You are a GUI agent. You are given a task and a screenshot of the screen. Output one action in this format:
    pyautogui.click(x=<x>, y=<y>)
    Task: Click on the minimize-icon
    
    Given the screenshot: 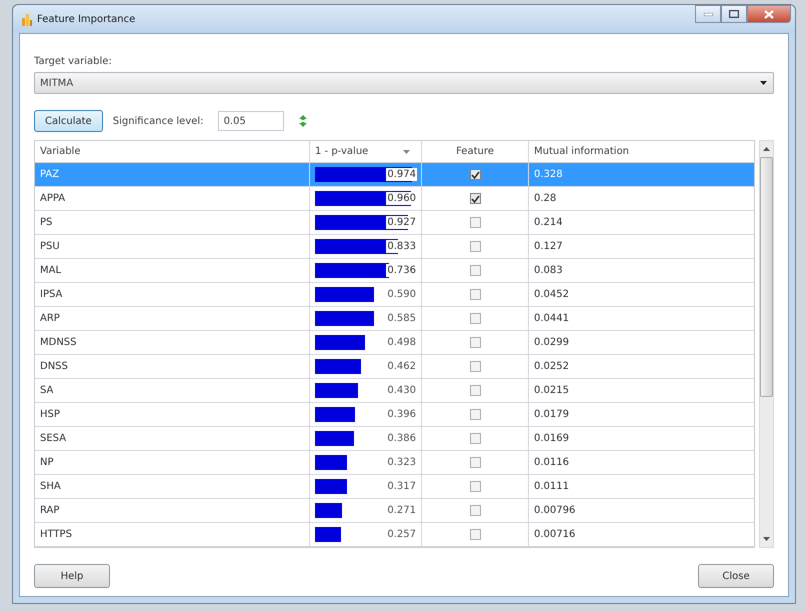 What is the action you would take?
    pyautogui.click(x=708, y=14)
    